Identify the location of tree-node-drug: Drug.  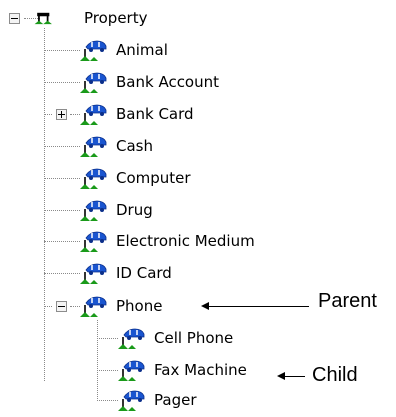
(117, 210).